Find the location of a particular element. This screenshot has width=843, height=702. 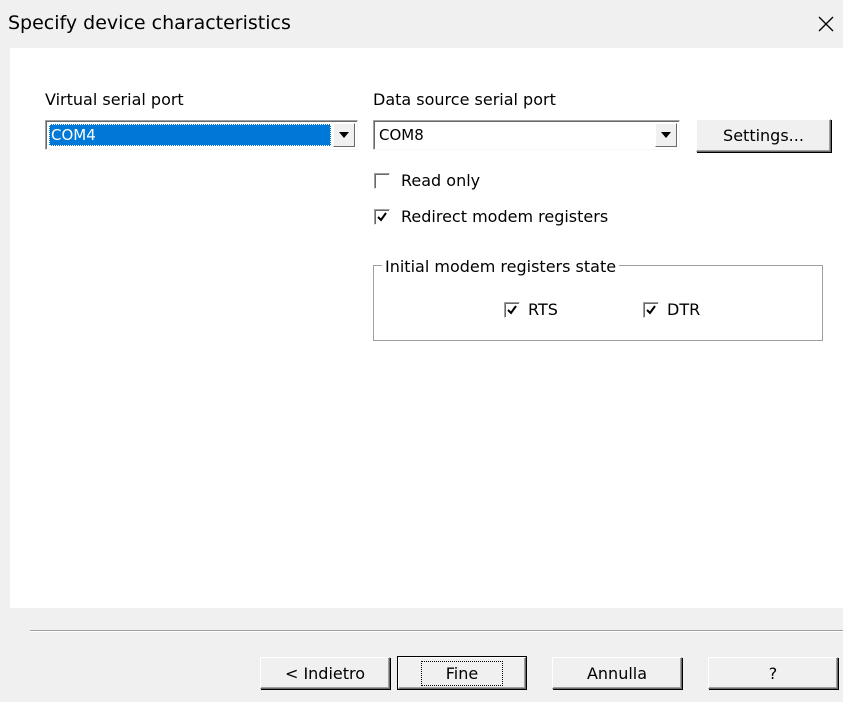

redirect-modem-option: Redirect modem registers is located at coordinates (491, 217).